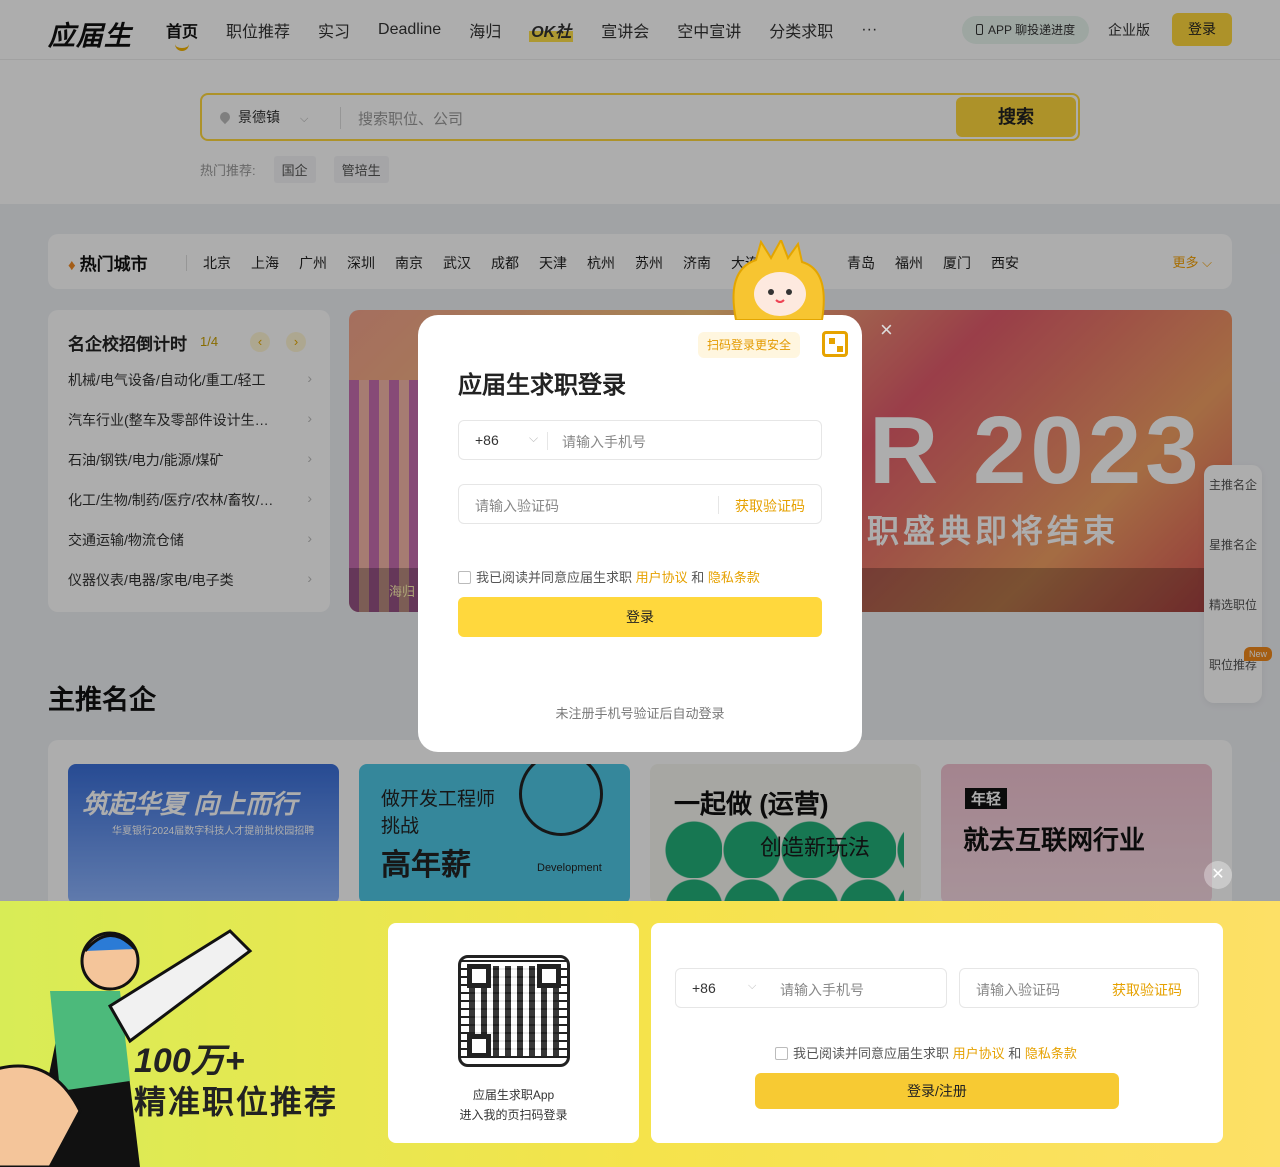 This screenshot has height=1167, width=1280. I want to click on card-headline: 创造新玩法, so click(815, 847).